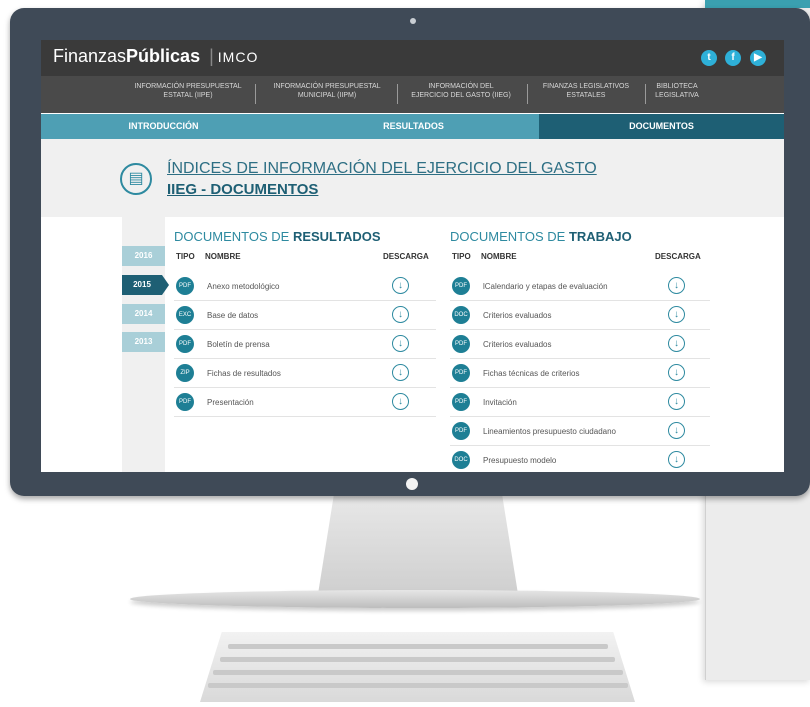  Describe the element at coordinates (580, 315) in the screenshot. I see `table-row: DOC Criterios evaluados ↓` at that location.